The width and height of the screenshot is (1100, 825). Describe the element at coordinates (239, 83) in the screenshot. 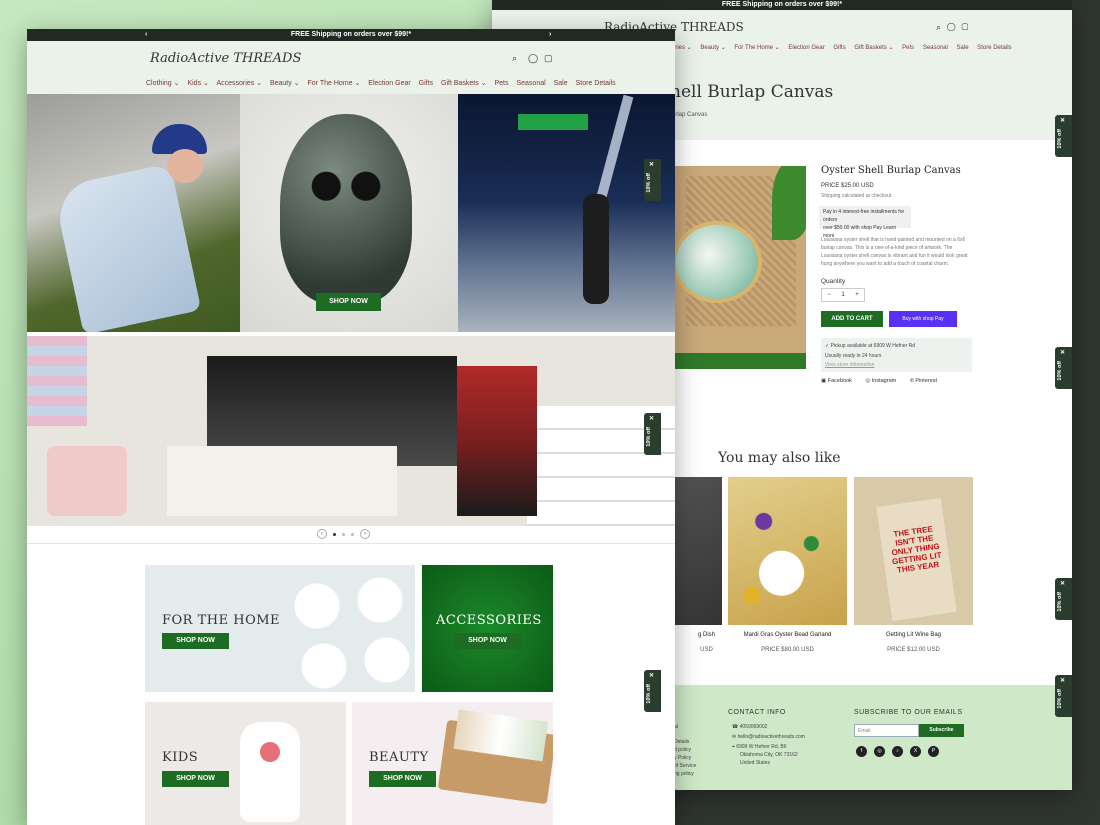

I see `nav-item: Accessories ⌄` at that location.